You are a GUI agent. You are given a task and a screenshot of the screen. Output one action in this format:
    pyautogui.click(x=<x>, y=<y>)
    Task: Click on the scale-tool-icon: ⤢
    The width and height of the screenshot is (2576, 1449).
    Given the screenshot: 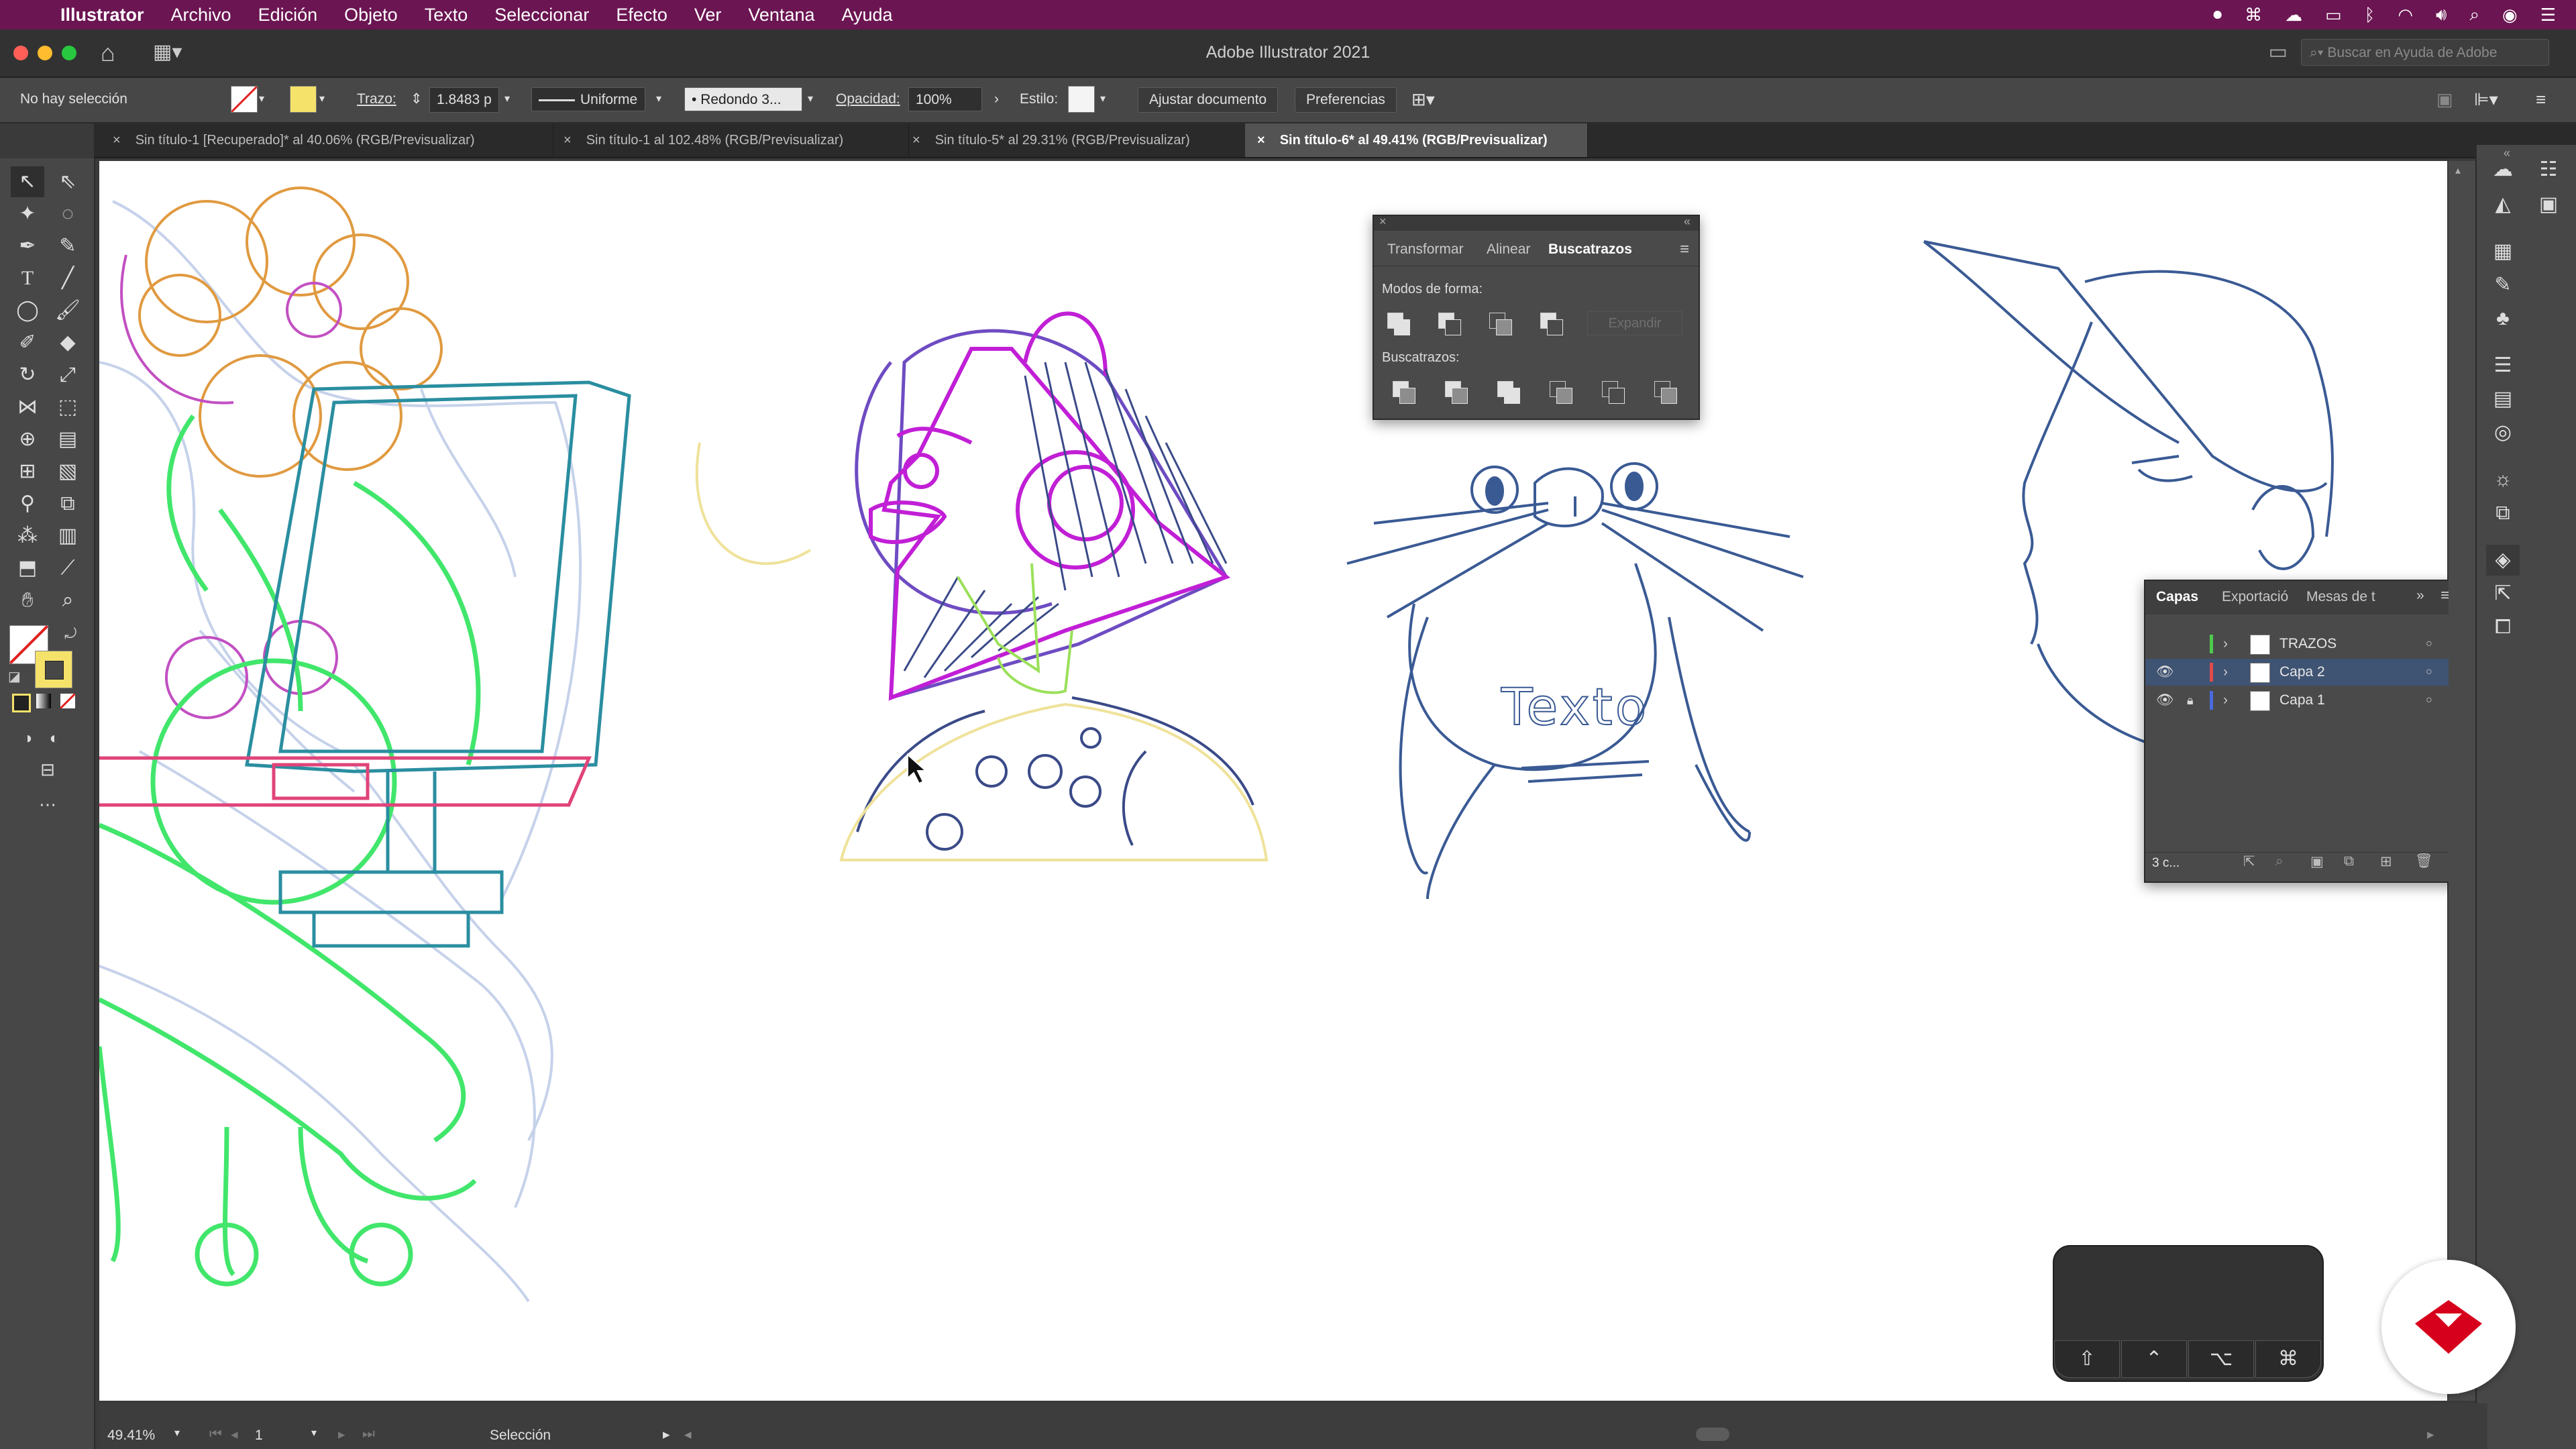 What is the action you would take?
    pyautogui.click(x=68, y=375)
    